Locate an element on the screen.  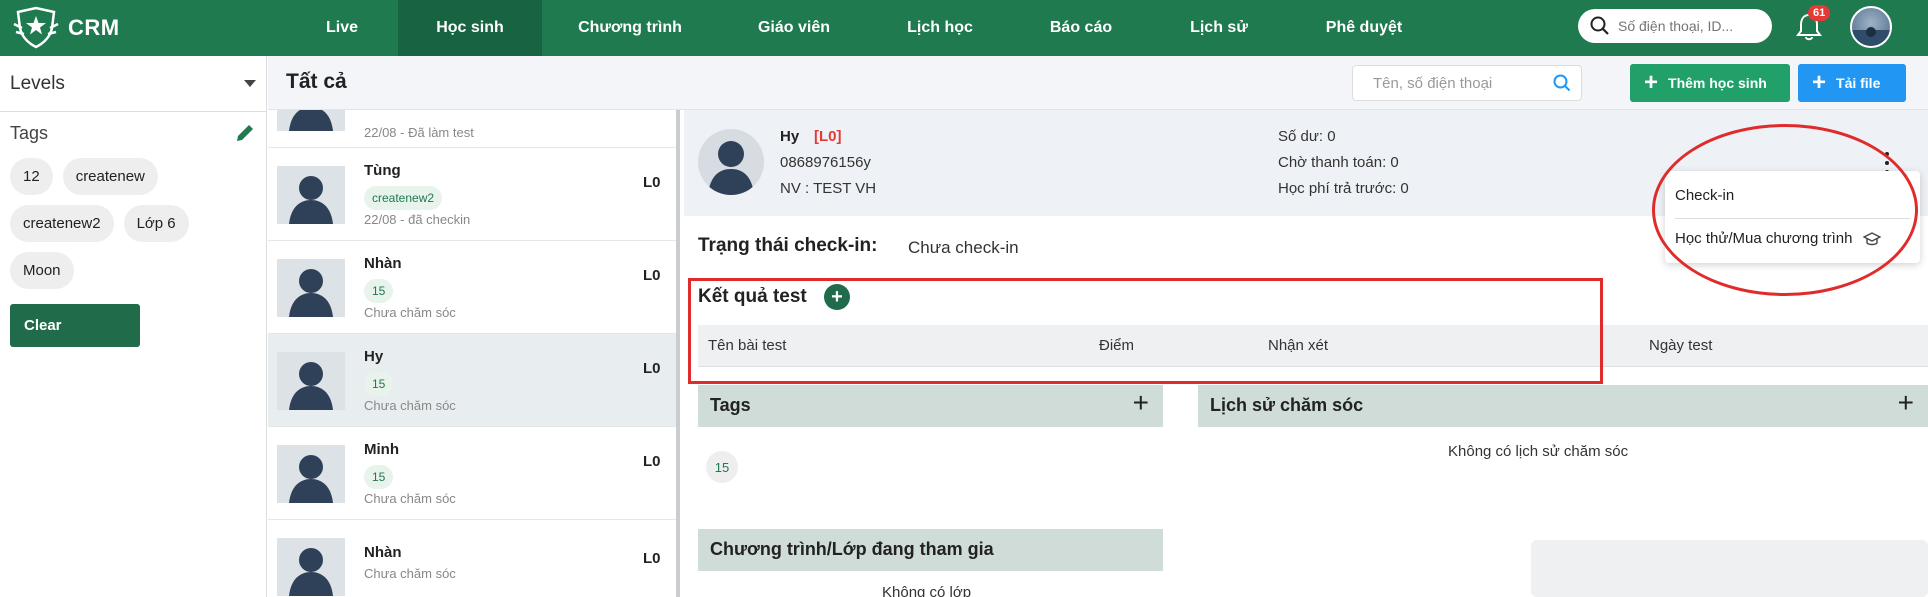
column-header: Ngày test is located at coordinates (1681, 345).